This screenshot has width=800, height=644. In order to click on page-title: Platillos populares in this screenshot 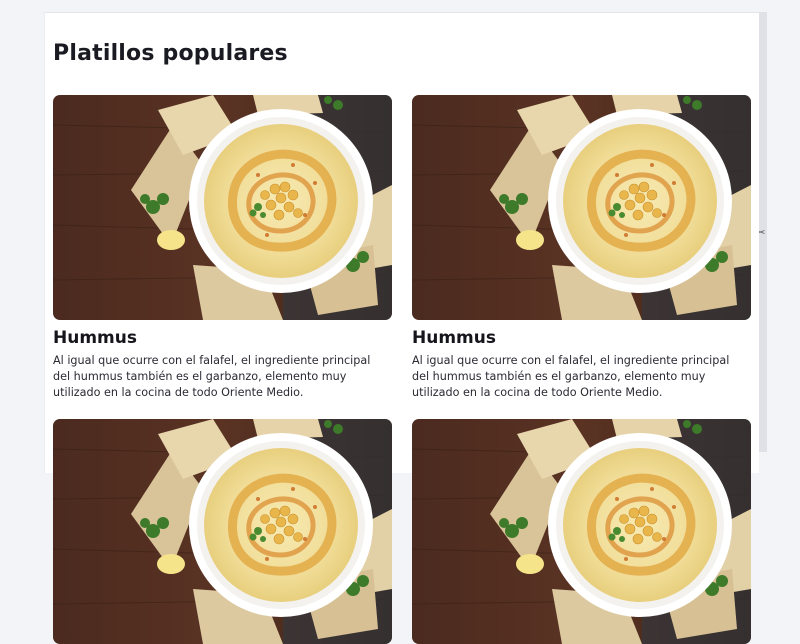, I will do `click(170, 53)`.